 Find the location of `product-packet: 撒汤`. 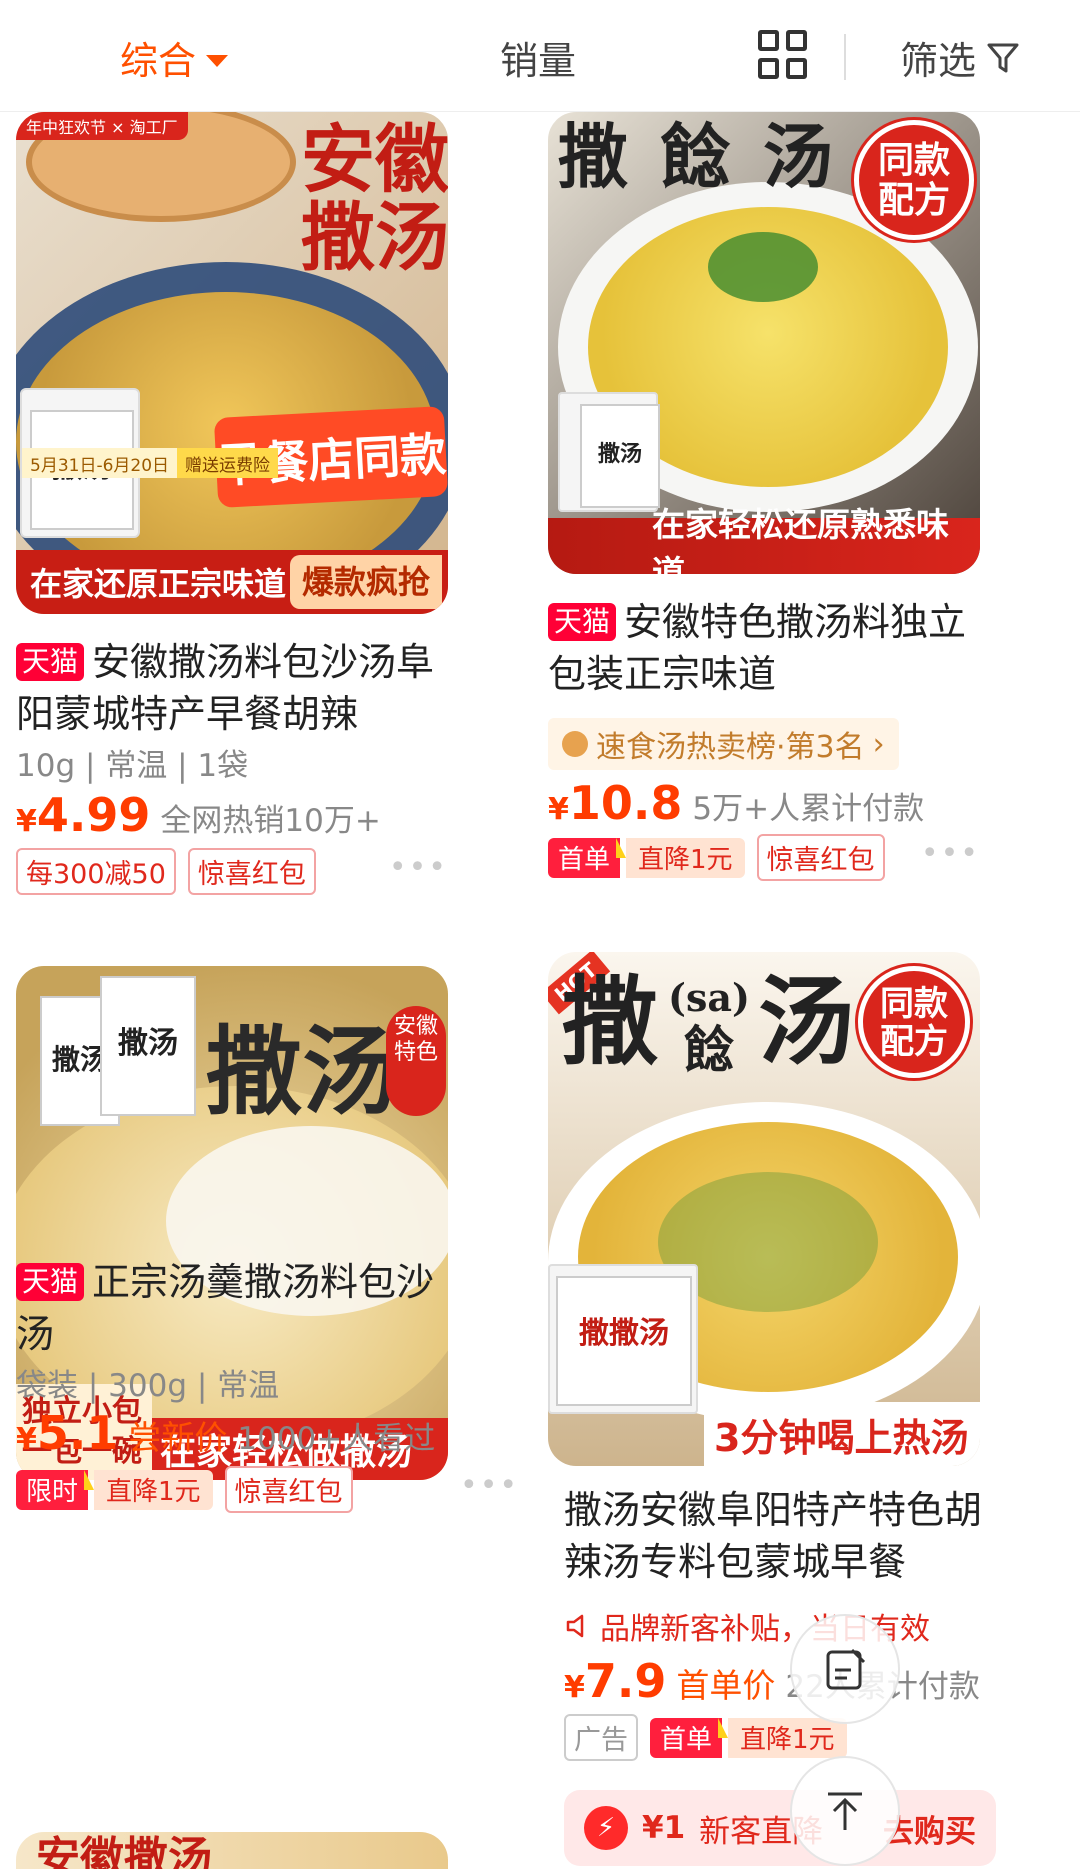

product-packet: 撒汤 is located at coordinates (609, 452).